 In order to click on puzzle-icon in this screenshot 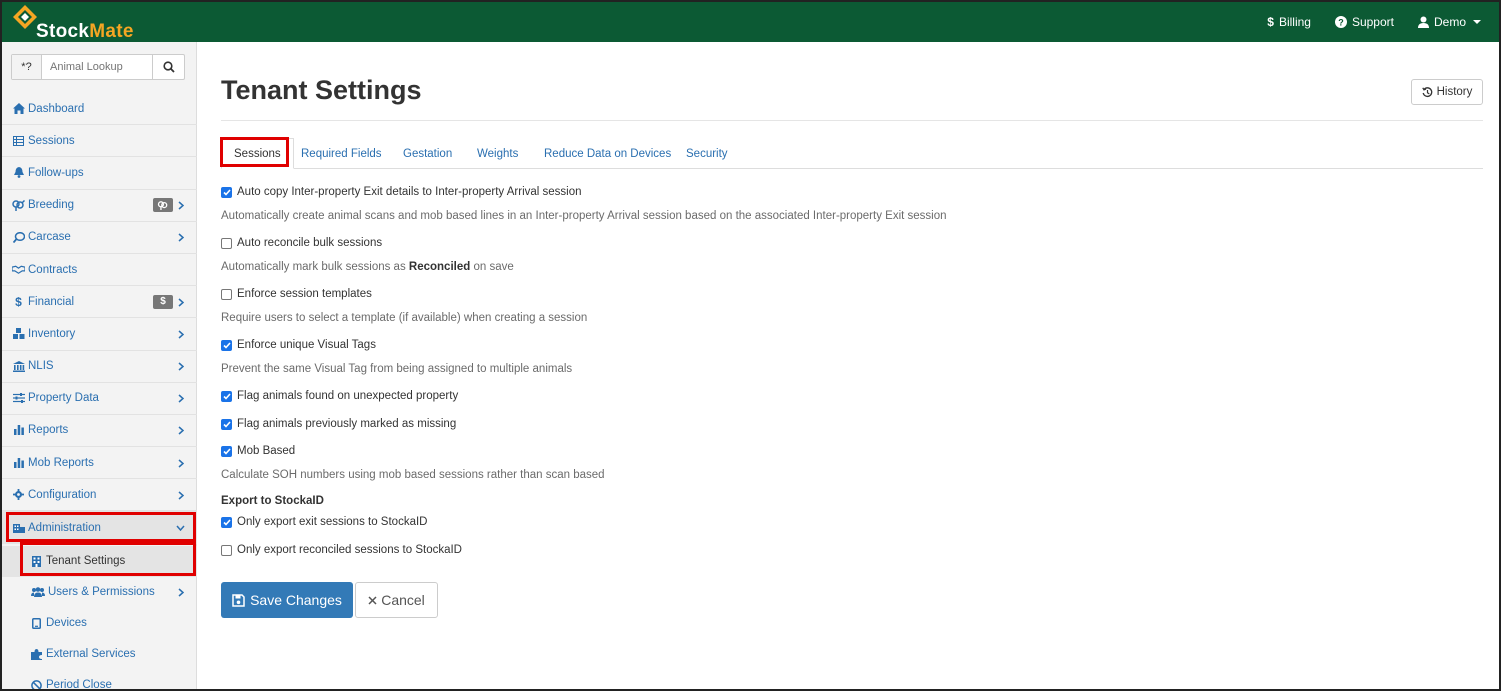, I will do `click(36, 654)`.